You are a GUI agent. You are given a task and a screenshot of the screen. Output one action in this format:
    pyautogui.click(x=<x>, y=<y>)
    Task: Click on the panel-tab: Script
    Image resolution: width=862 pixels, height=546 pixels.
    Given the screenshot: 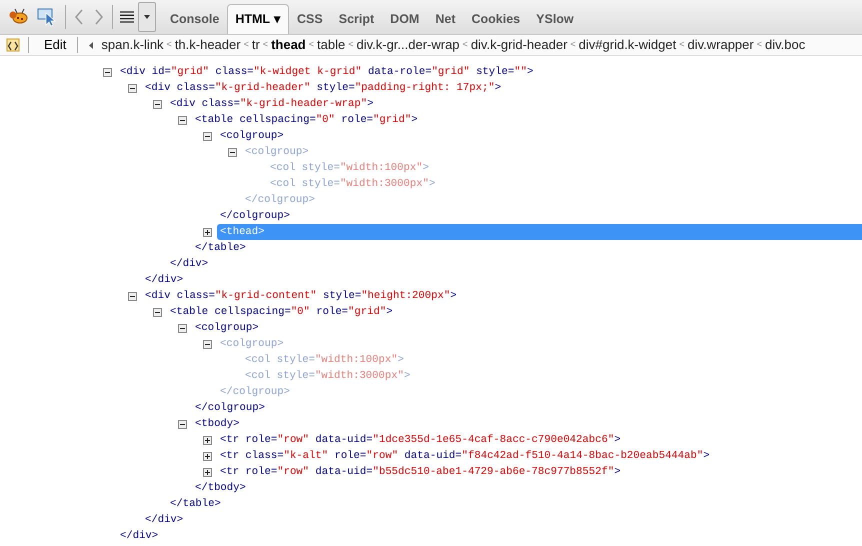 What is the action you would take?
    pyautogui.click(x=356, y=19)
    